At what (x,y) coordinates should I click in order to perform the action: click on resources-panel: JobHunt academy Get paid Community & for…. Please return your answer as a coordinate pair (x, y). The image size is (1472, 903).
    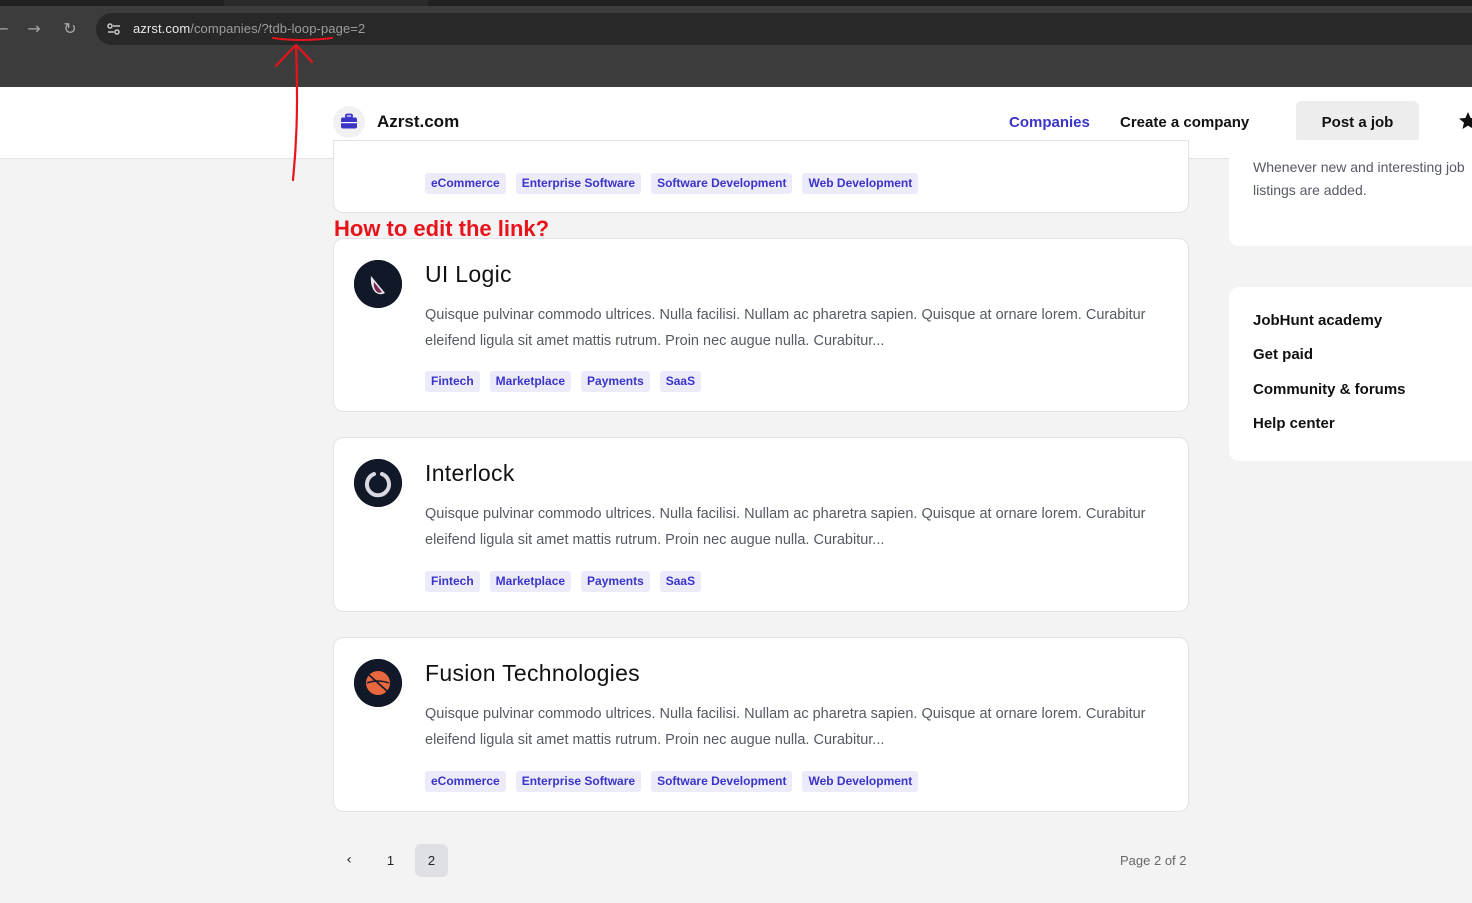
    Looking at the image, I should click on (1350, 374).